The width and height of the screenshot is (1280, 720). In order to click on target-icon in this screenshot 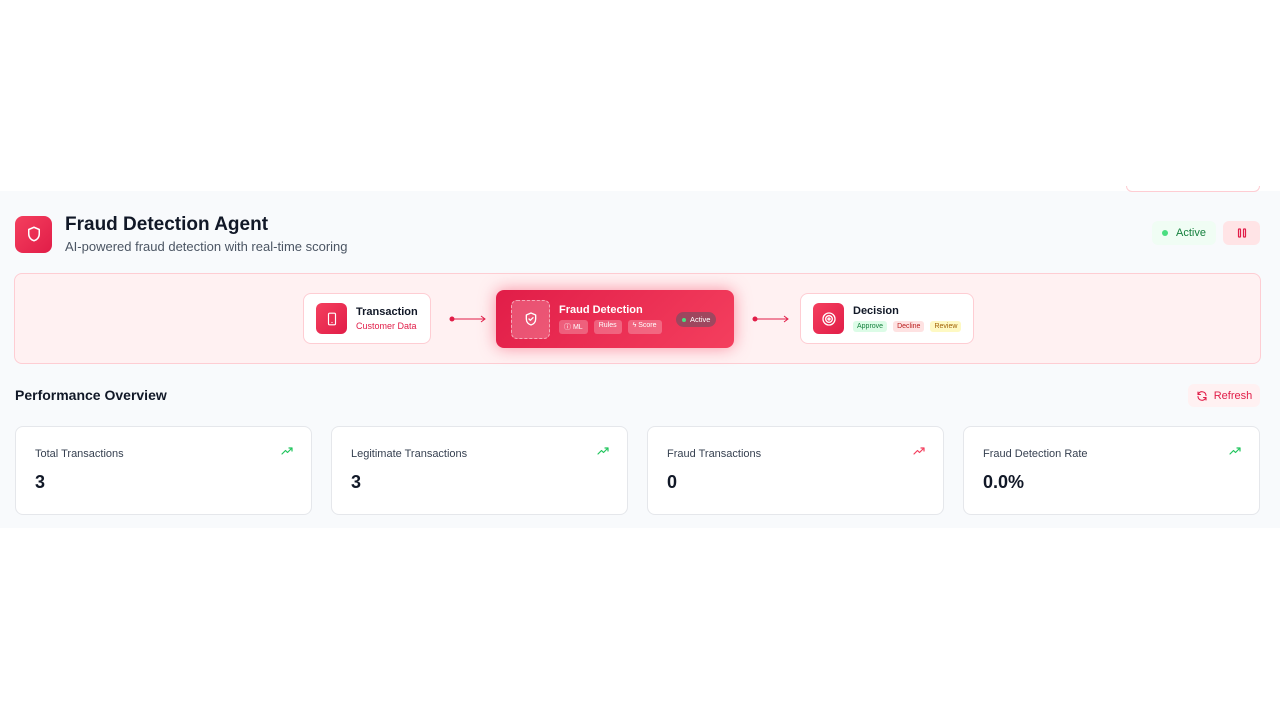, I will do `click(828, 318)`.